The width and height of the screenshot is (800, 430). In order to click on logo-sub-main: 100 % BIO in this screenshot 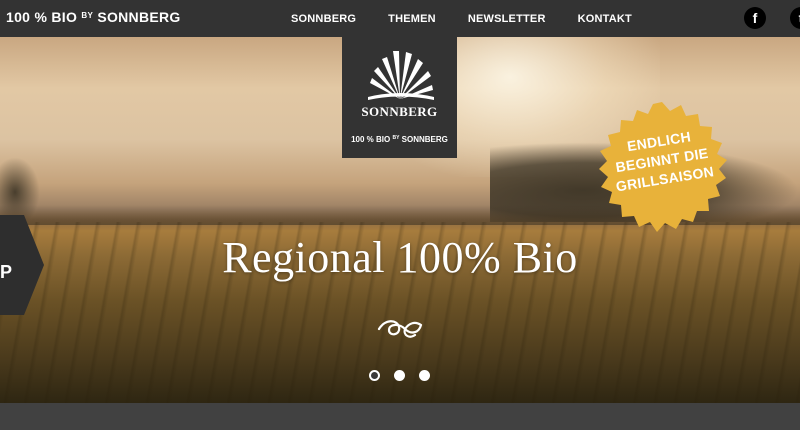, I will do `click(371, 139)`.